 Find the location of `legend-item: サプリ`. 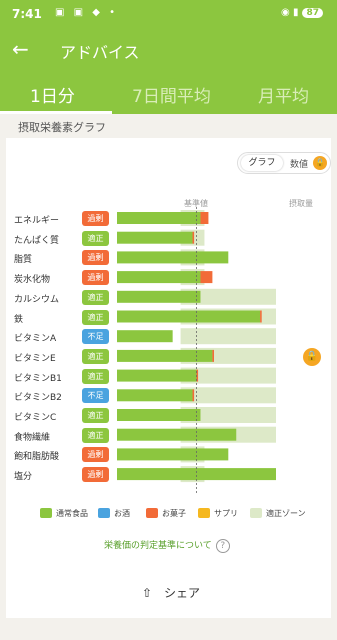

legend-item: サプリ is located at coordinates (218, 513).